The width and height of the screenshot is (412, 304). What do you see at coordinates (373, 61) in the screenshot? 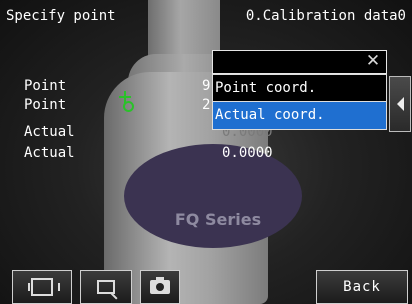
I see `close-icon: ✕` at bounding box center [373, 61].